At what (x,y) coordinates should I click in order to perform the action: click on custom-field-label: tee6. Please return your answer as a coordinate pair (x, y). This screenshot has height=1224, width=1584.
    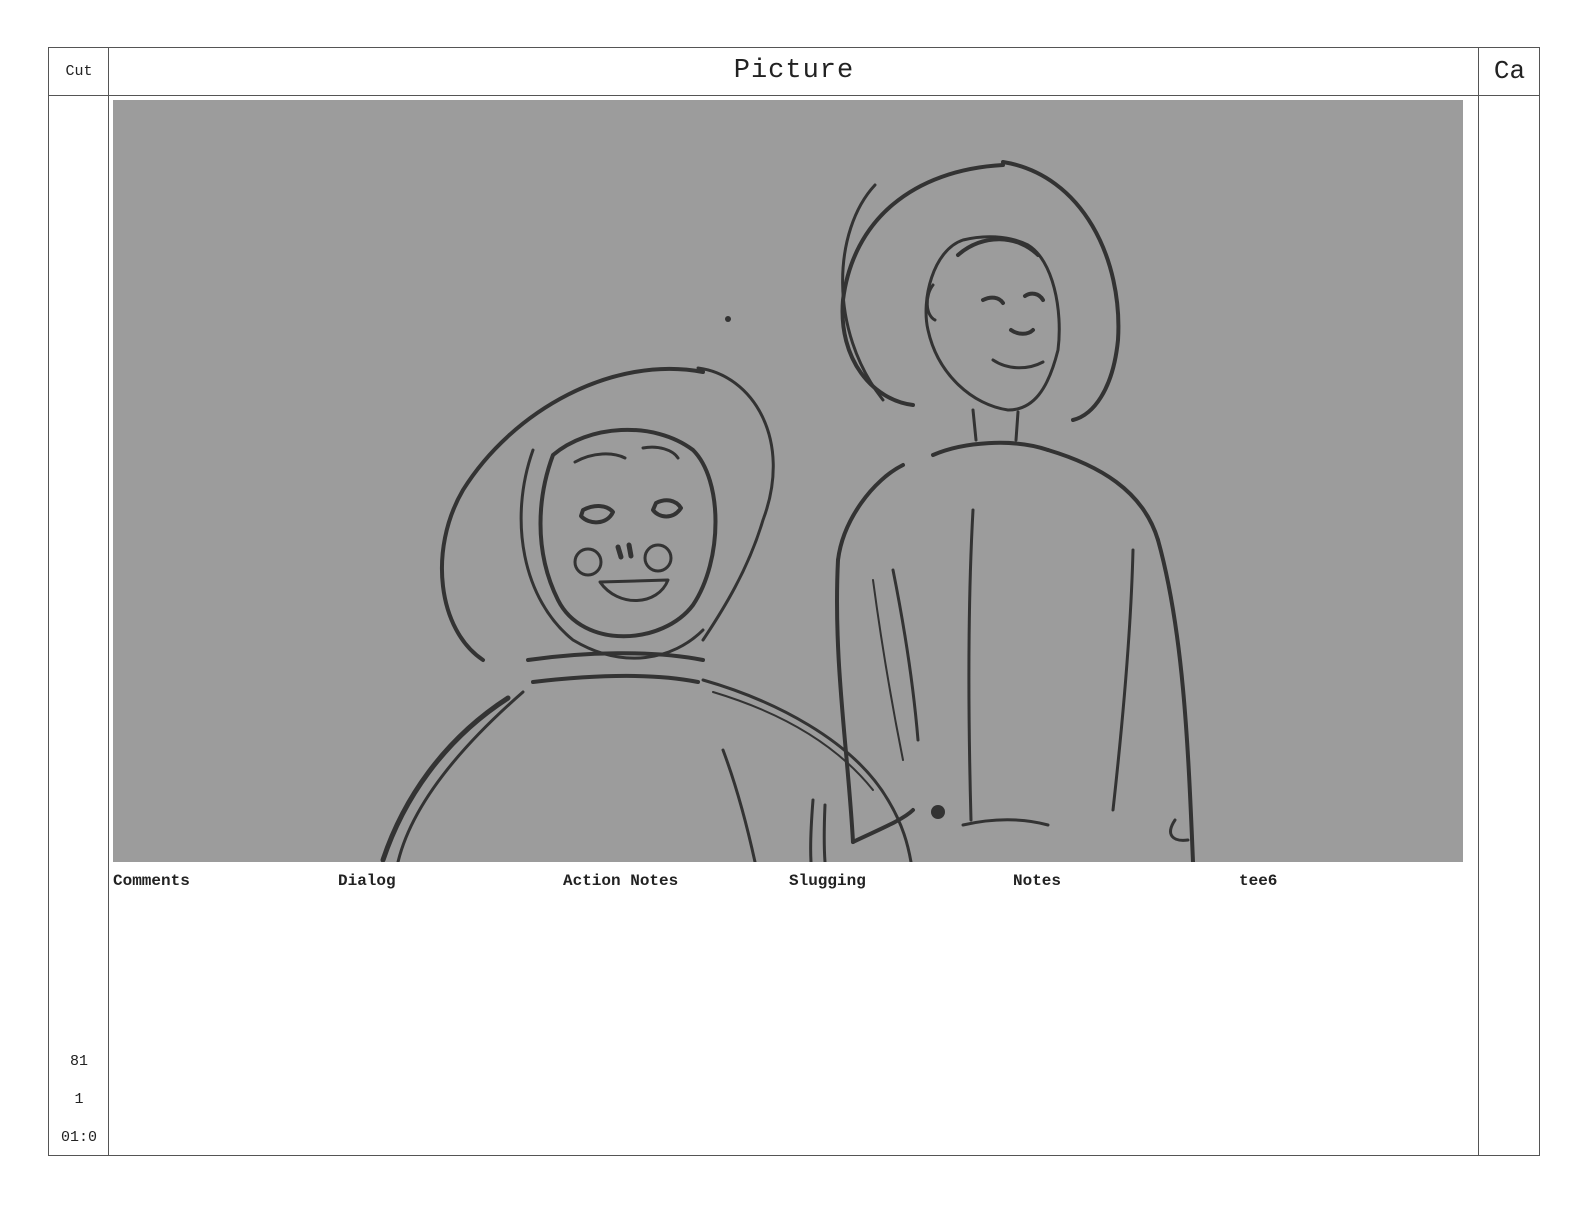
    Looking at the image, I should click on (1258, 881).